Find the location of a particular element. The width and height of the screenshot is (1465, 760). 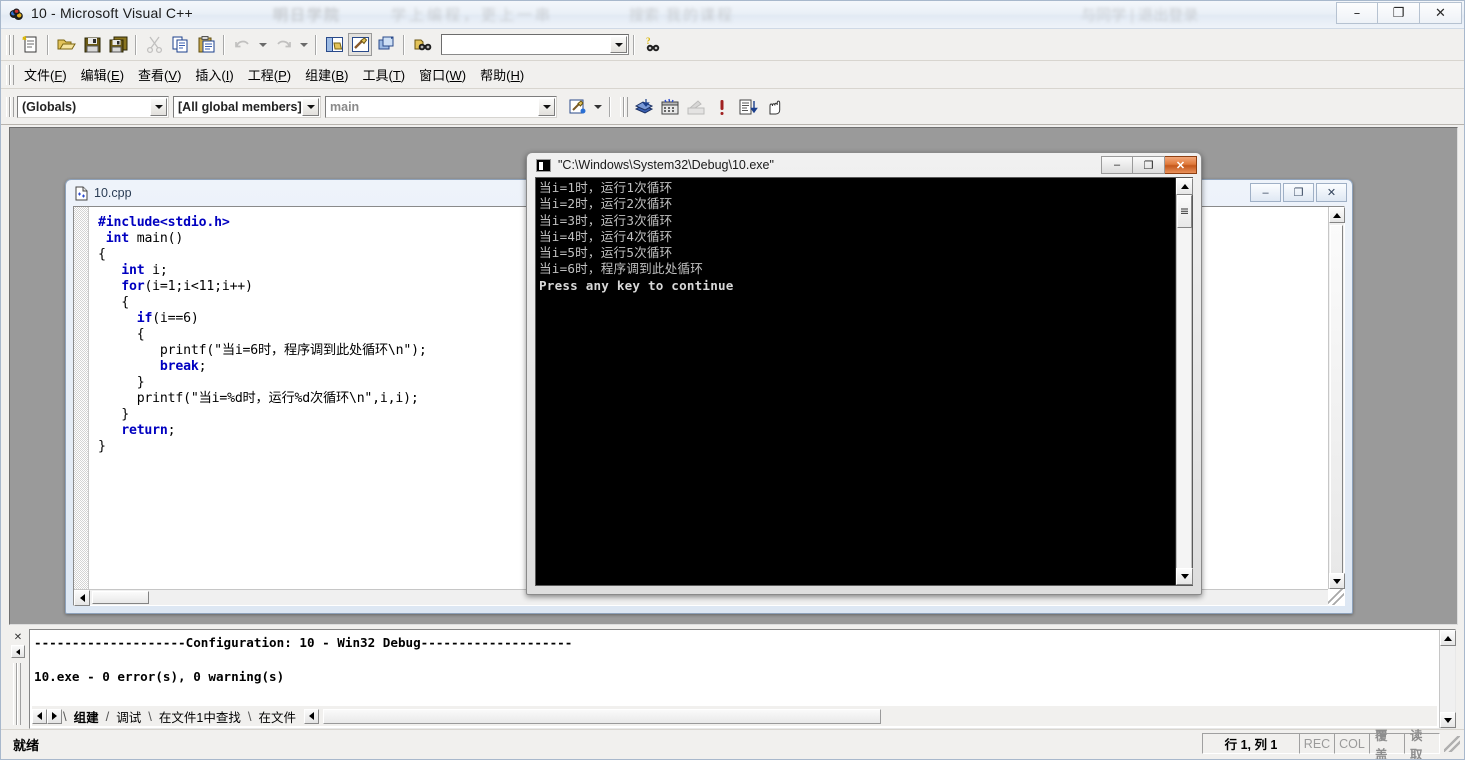

status-read: 读取 is located at coordinates (1422, 744).